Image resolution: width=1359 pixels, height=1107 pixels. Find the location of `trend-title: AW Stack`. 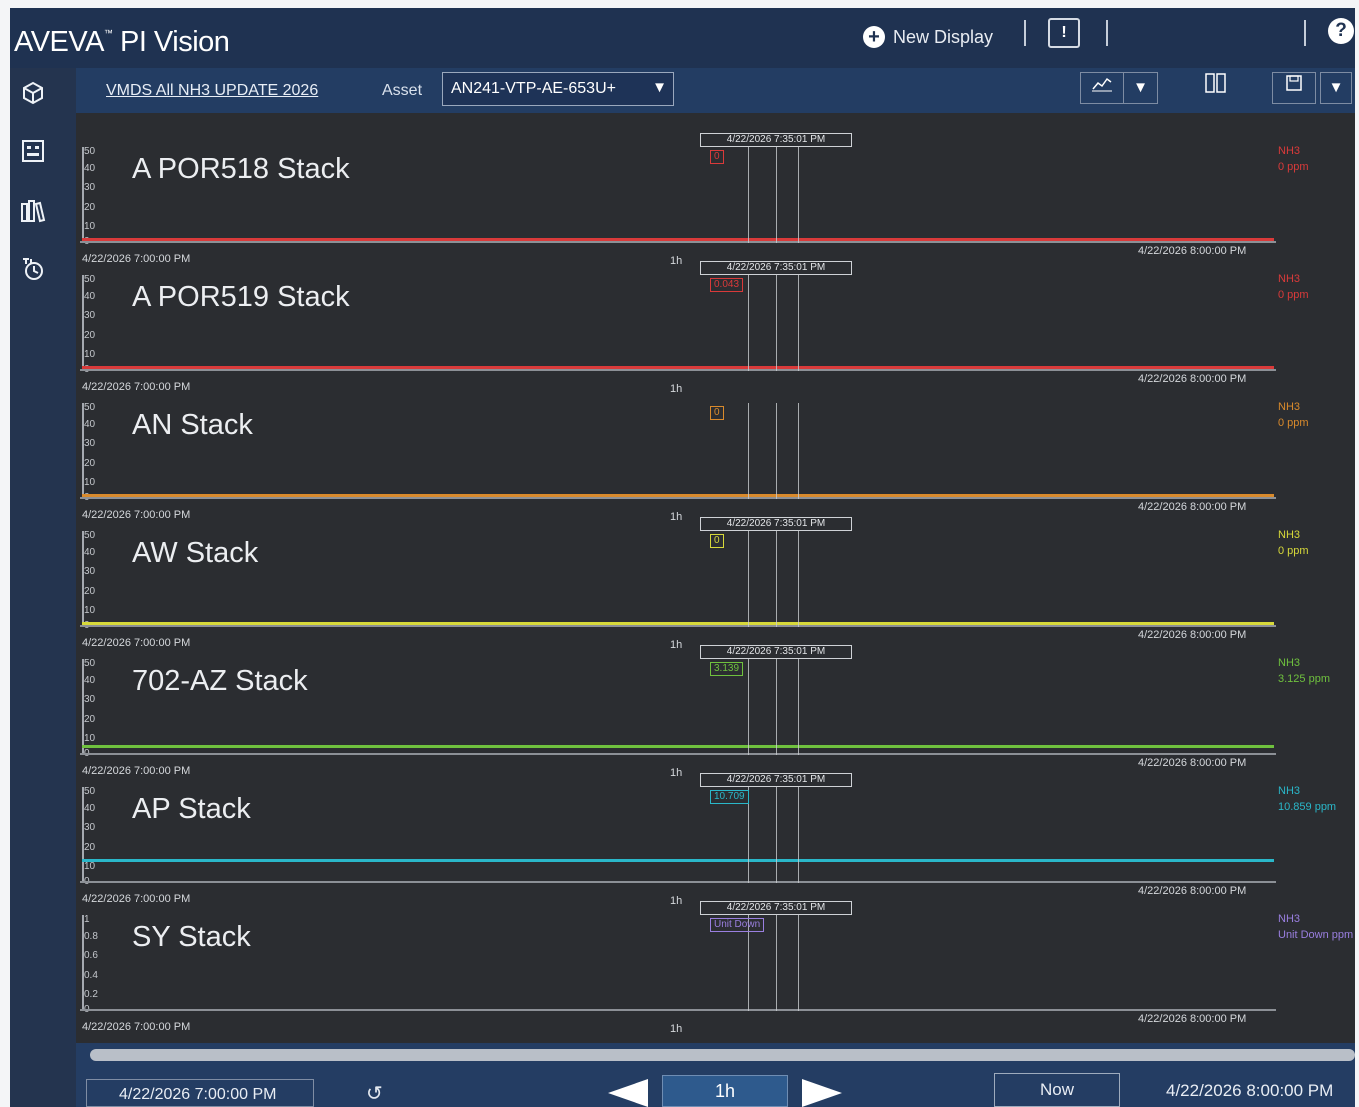

trend-title: AW Stack is located at coordinates (195, 553).